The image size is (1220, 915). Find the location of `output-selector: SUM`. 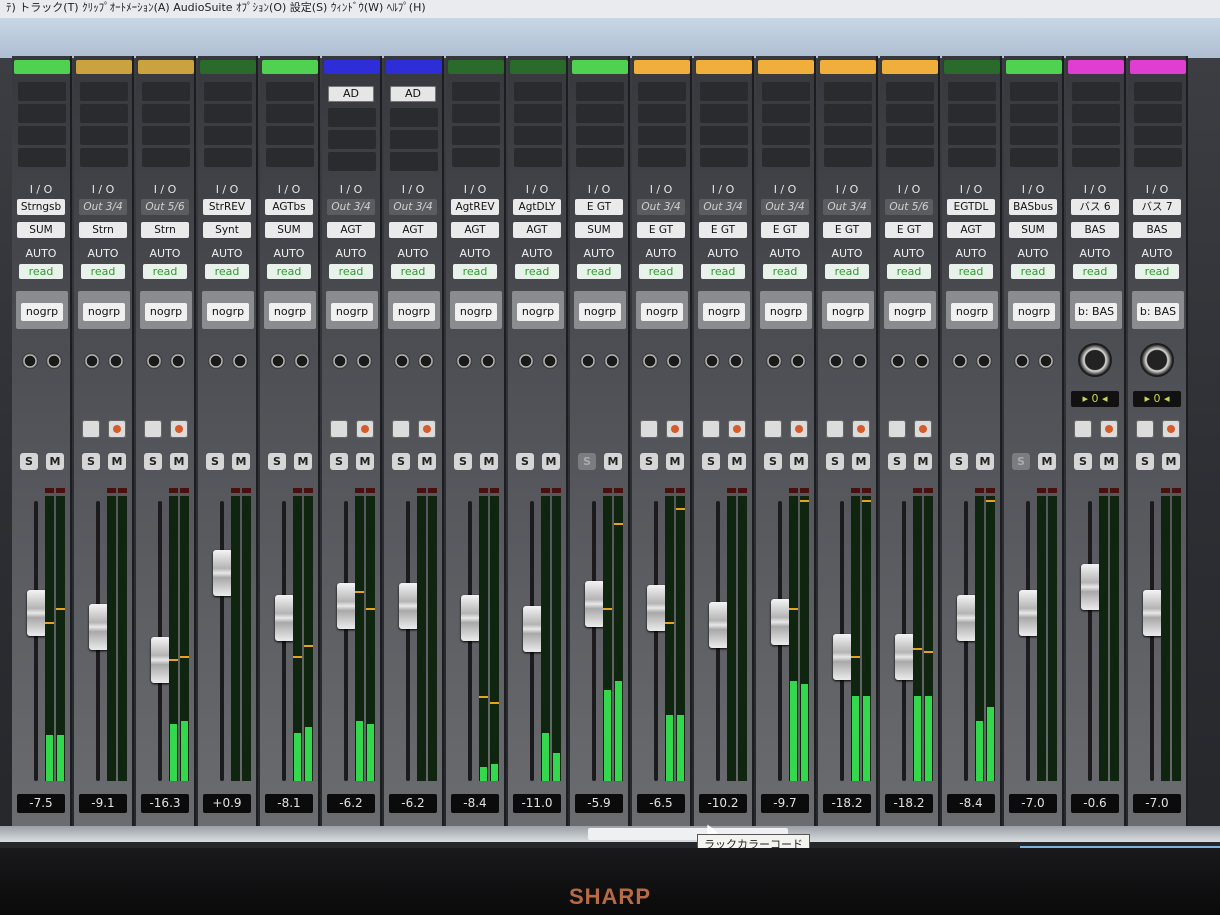

output-selector: SUM is located at coordinates (1033, 230).